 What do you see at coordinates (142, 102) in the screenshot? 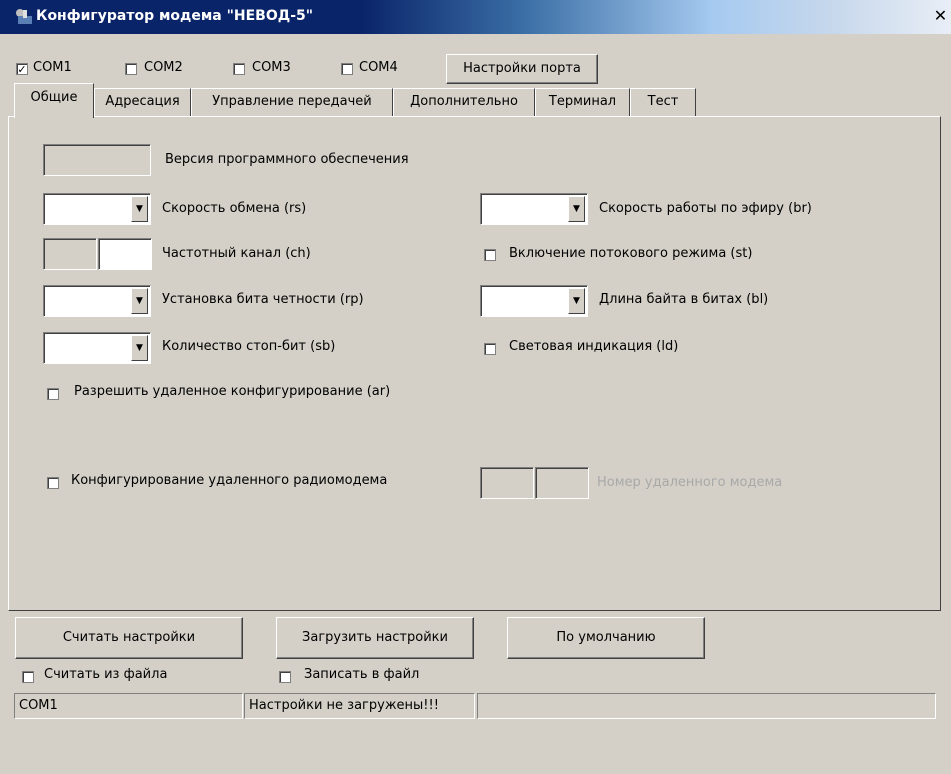
I see `tab-addressing: Адресация` at bounding box center [142, 102].